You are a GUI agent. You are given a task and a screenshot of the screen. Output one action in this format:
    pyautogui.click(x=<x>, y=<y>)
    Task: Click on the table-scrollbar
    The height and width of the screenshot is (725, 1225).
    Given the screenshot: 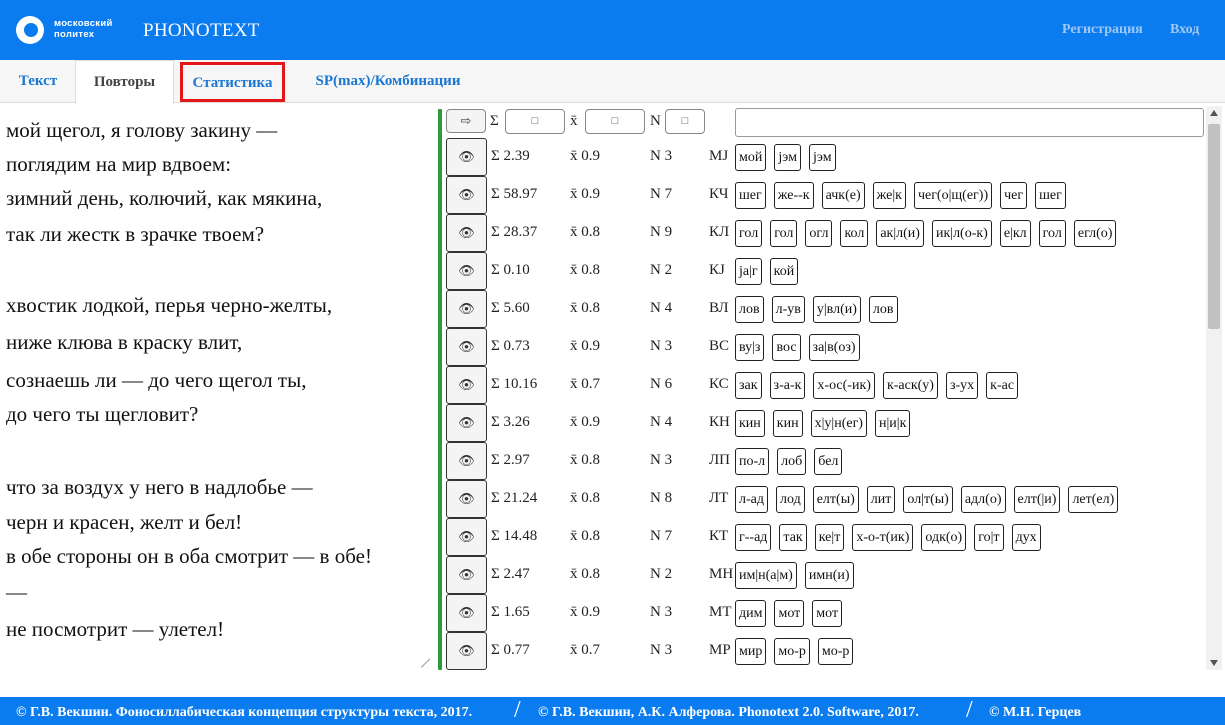 What is the action you would take?
    pyautogui.click(x=1214, y=388)
    